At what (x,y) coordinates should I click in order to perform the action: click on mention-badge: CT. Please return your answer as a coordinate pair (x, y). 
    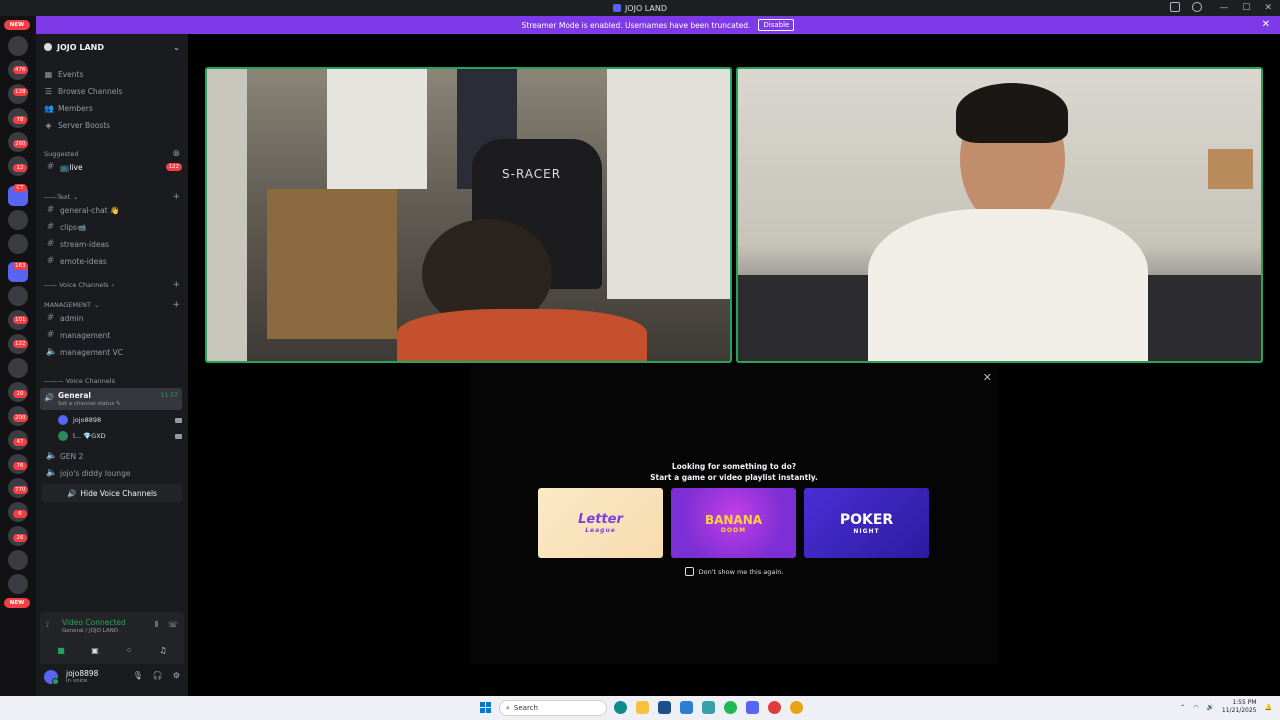
    Looking at the image, I should click on (20, 188).